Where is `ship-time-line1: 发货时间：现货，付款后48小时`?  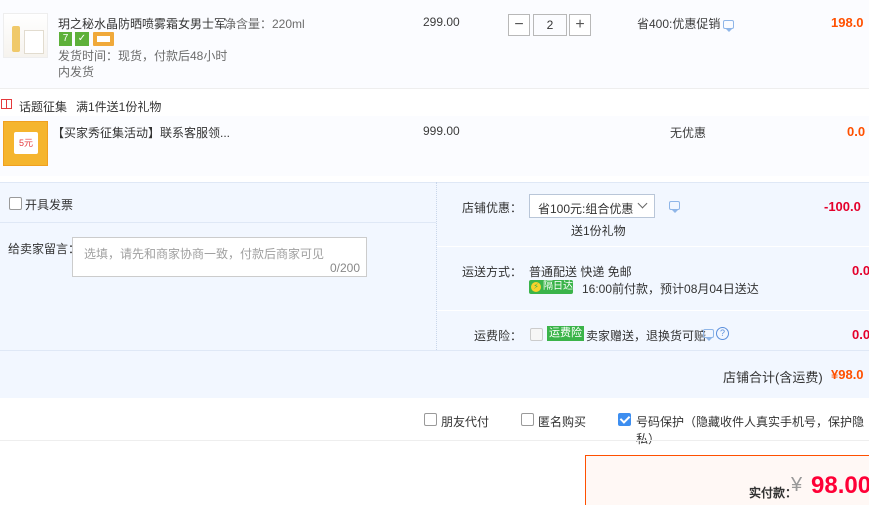 ship-time-line1: 发货时间：现货，付款后48小时 is located at coordinates (143, 56).